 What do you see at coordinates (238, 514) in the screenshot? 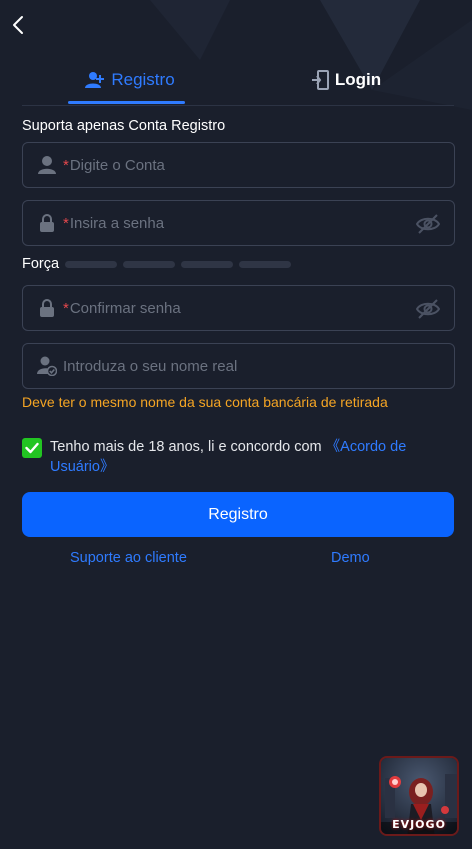
I see `register-button: Registro` at bounding box center [238, 514].